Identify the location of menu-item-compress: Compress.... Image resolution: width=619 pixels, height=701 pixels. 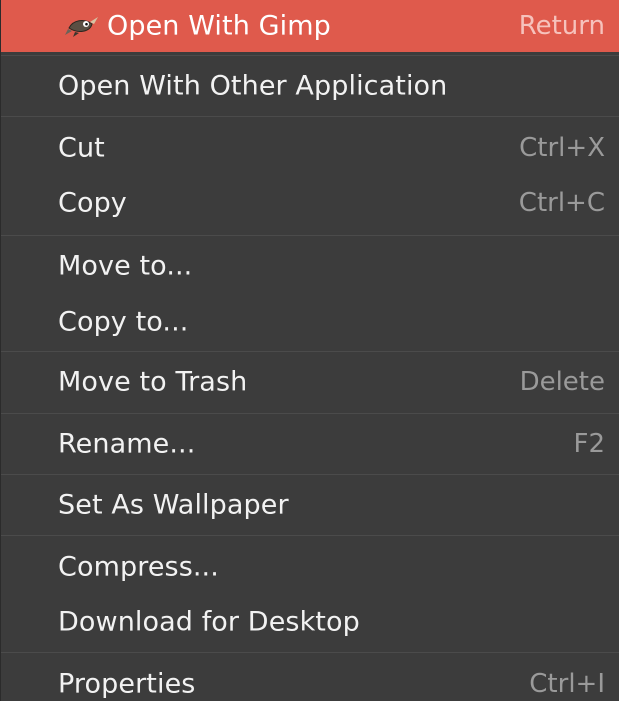
(310, 567).